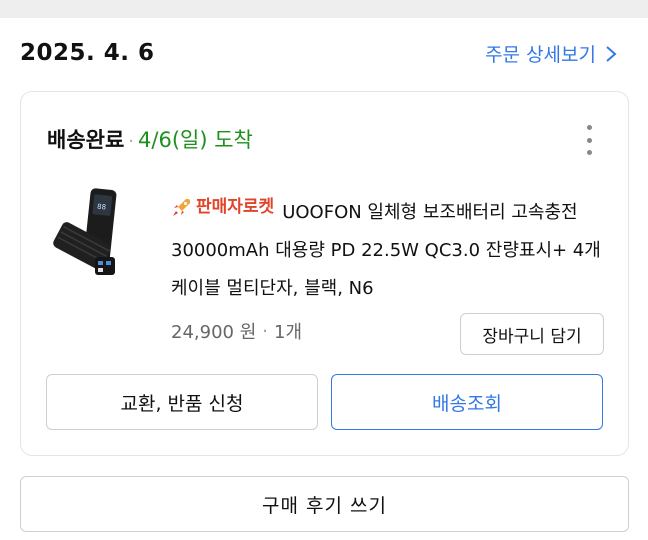 The height and width of the screenshot is (540, 648). I want to click on price-row: 24,900 원 · 1개, so click(236, 331).